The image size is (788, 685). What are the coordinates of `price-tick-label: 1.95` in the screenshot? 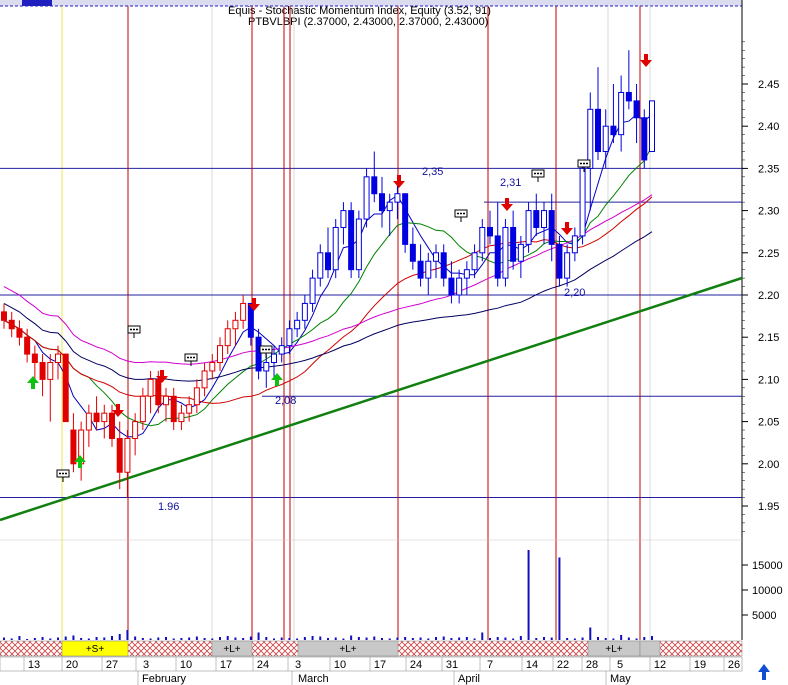 It's located at (768, 507).